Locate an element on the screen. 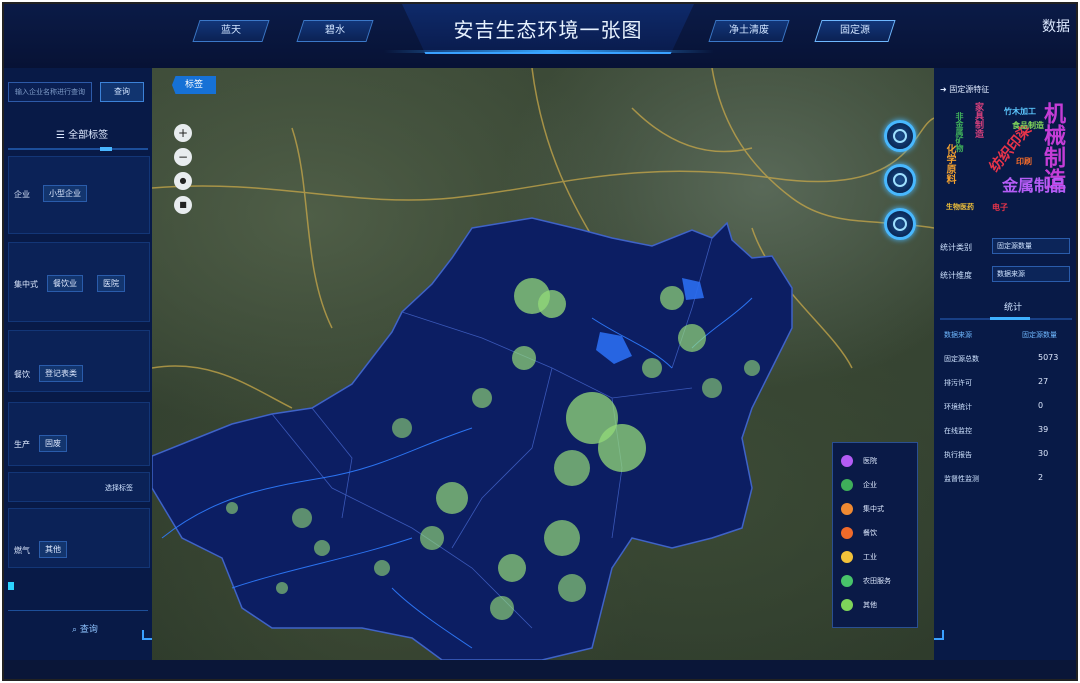  category-block: 餐饮 登记表类 is located at coordinates (79, 361).